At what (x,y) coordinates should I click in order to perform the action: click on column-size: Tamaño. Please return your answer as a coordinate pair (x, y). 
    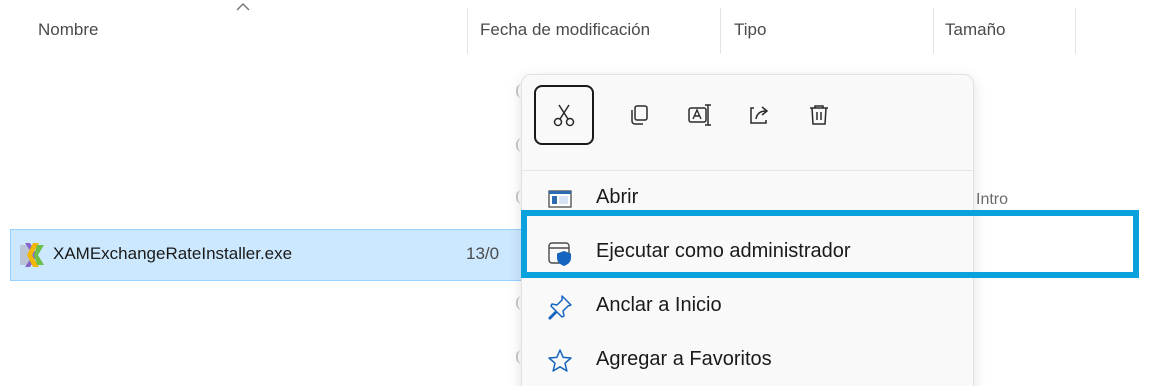
    Looking at the image, I should click on (975, 30).